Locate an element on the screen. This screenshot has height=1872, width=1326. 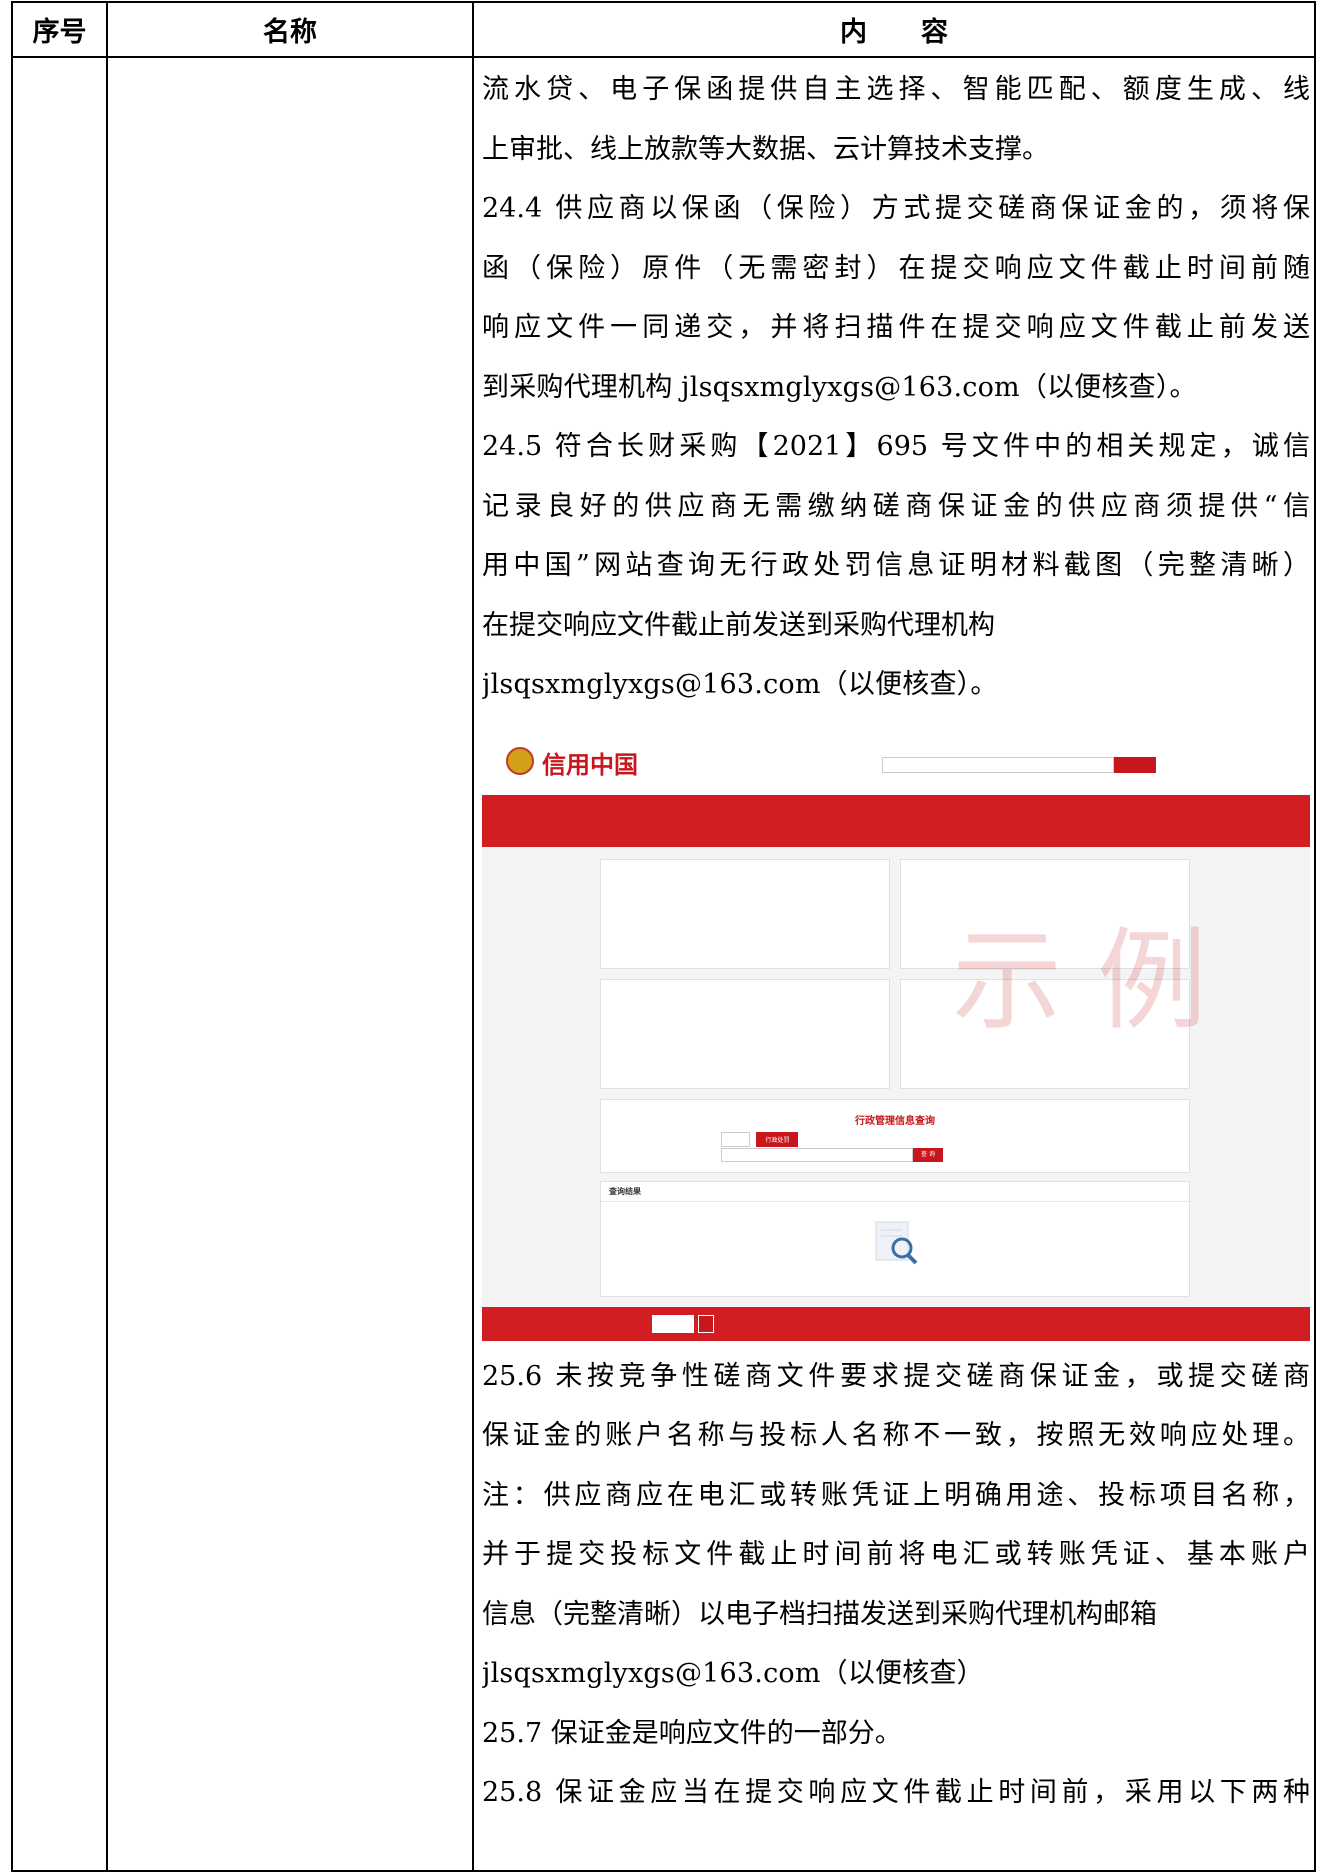
query-title: 行政管理信息查询 is located at coordinates (895, 1121).